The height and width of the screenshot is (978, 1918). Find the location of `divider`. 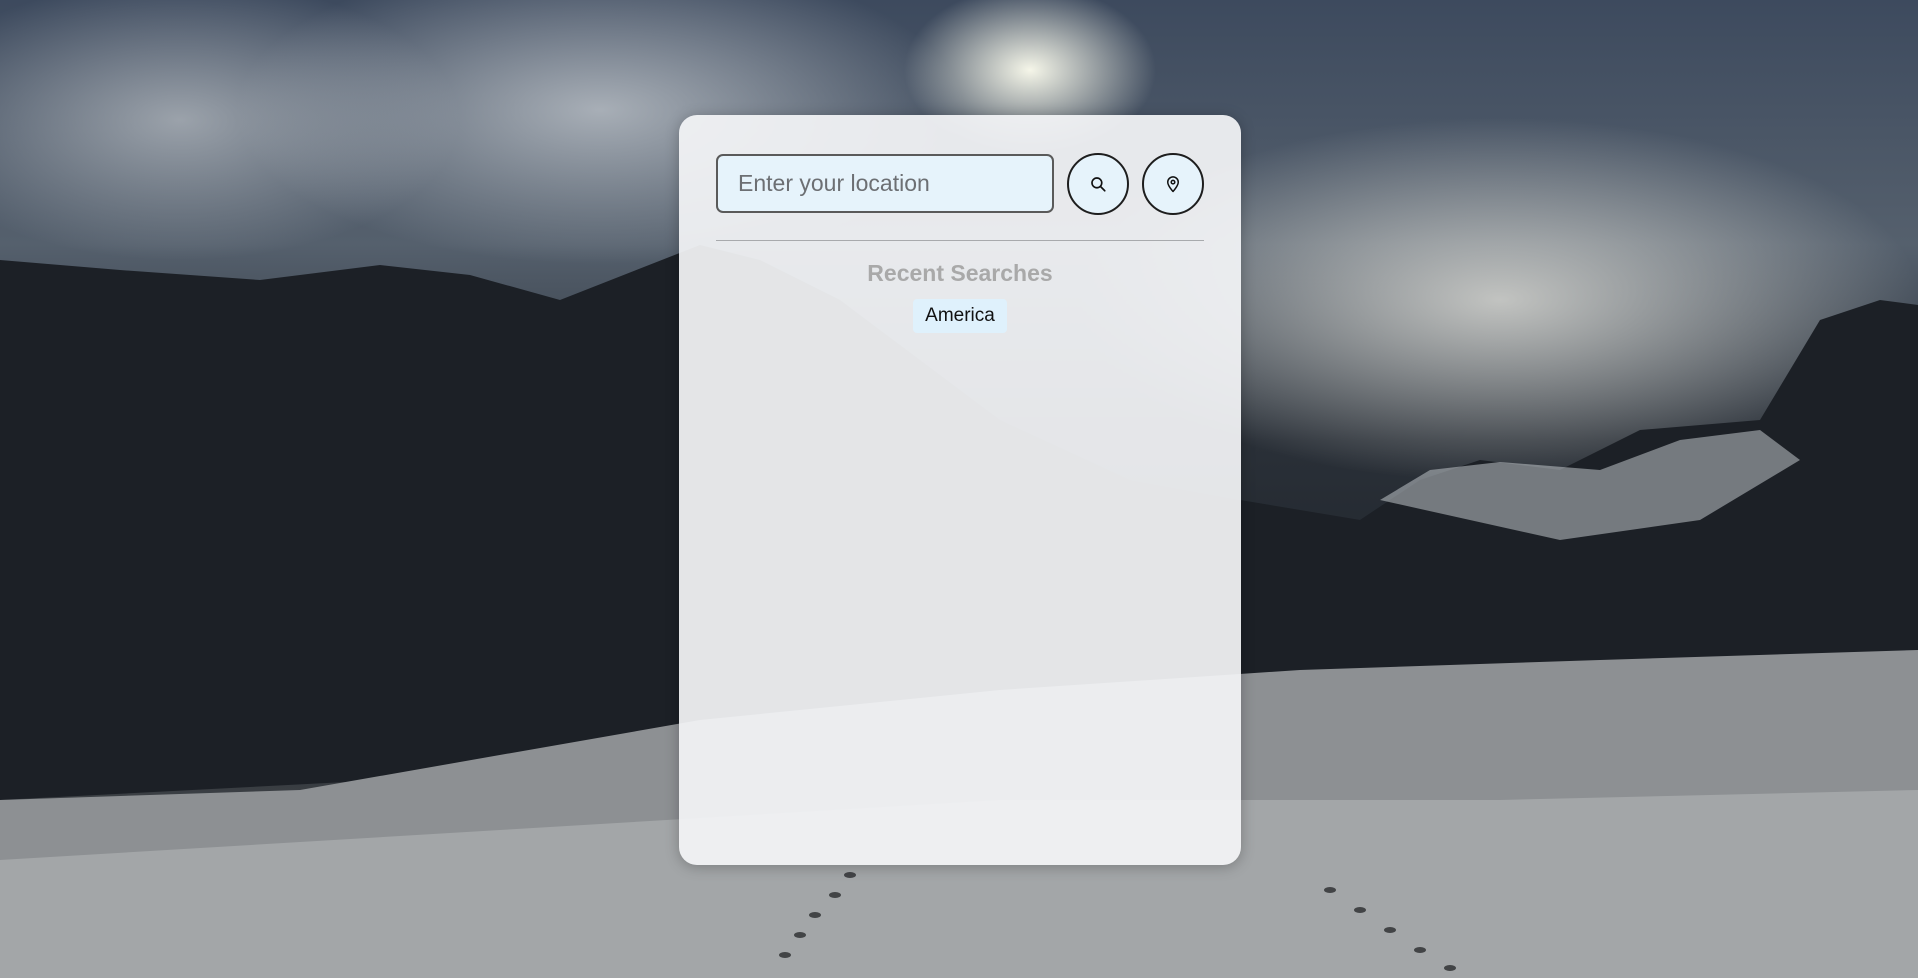

divider is located at coordinates (960, 240).